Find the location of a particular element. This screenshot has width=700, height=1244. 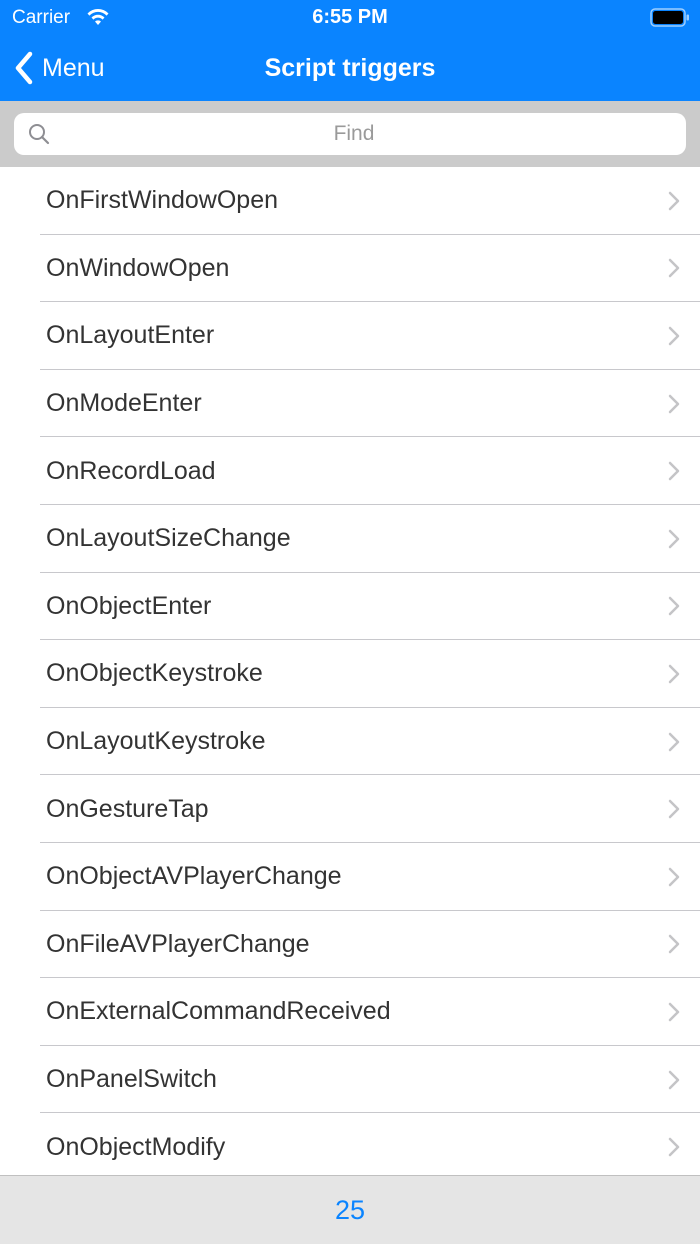

list-item-label: OnObjectEnter is located at coordinates (129, 605).